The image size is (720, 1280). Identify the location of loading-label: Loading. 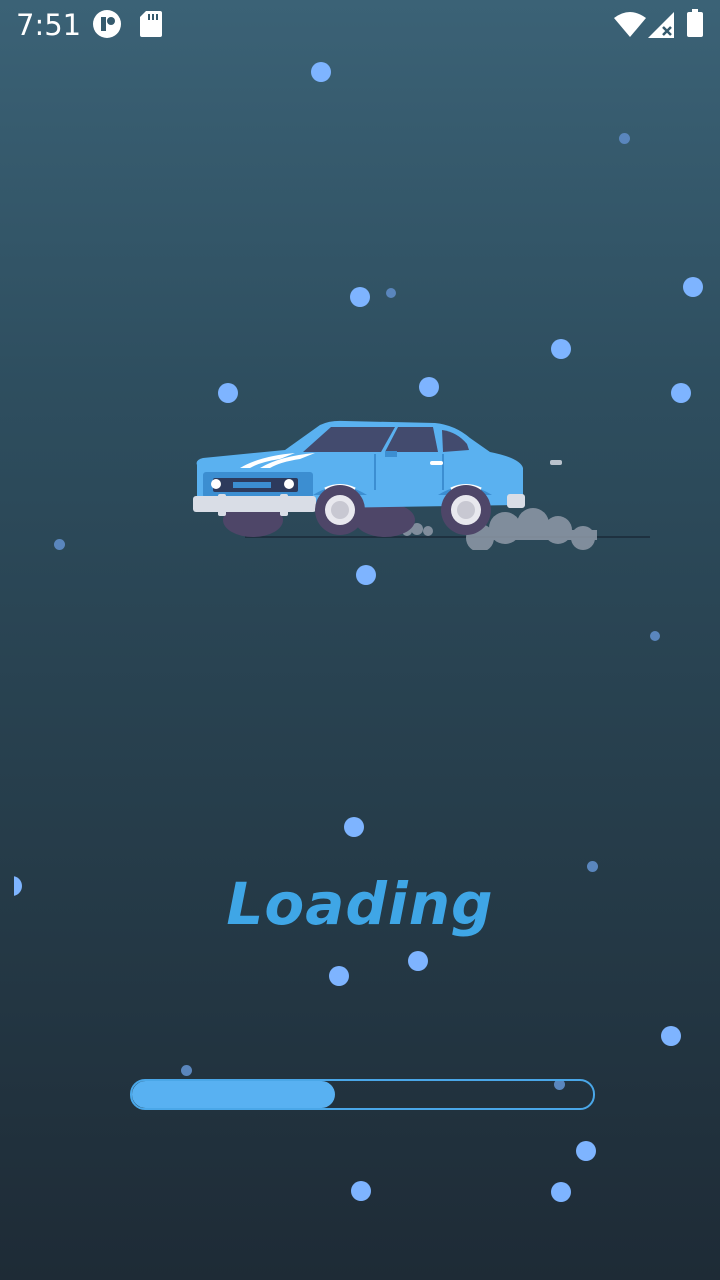
(360, 904).